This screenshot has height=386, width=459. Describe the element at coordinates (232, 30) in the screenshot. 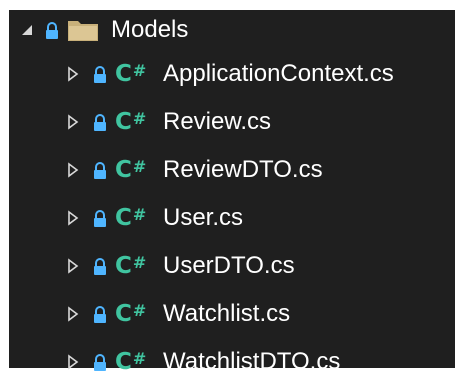

I see `folder-row-models: Models` at that location.